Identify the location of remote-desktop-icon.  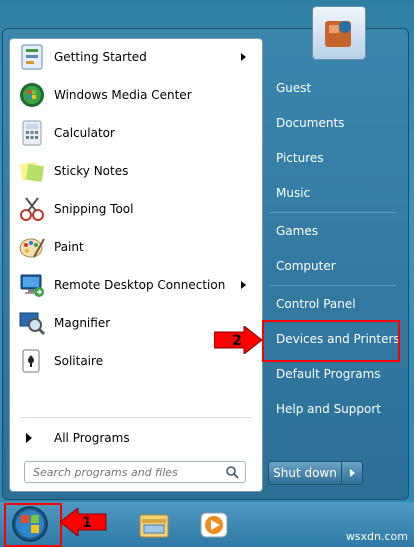
(32, 285).